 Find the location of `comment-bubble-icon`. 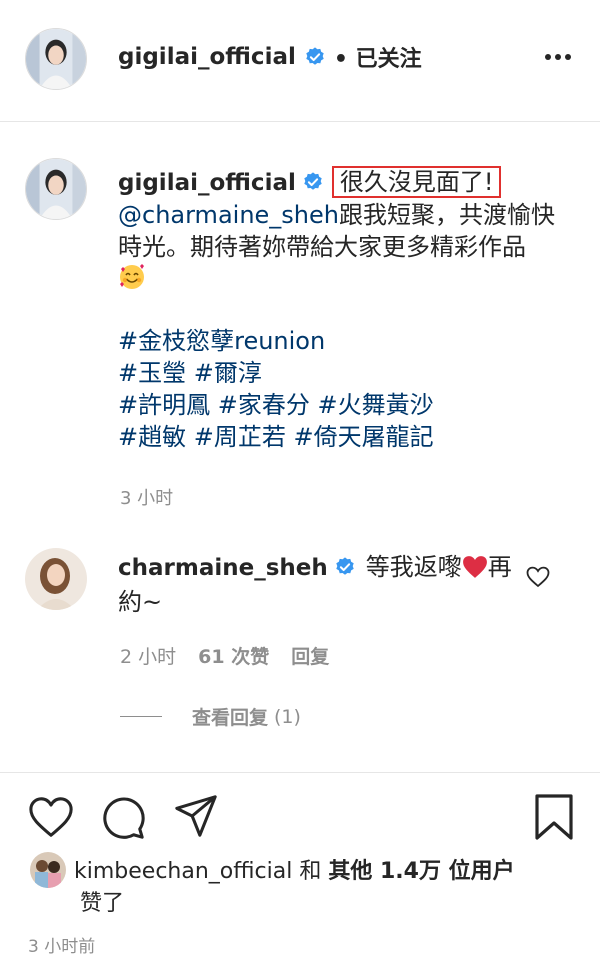

comment-bubble-icon is located at coordinates (123, 818).